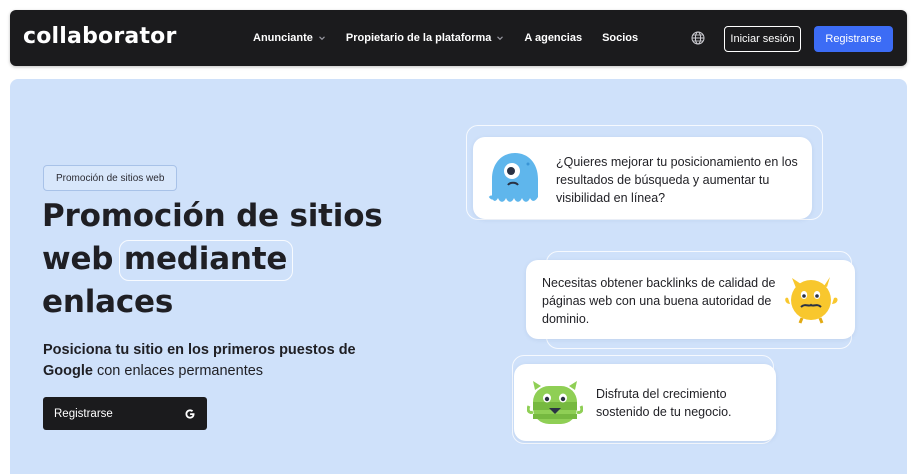 Image resolution: width=919 pixels, height=474 pixels. What do you see at coordinates (515, 180) in the screenshot?
I see `blue-monster-icon` at bounding box center [515, 180].